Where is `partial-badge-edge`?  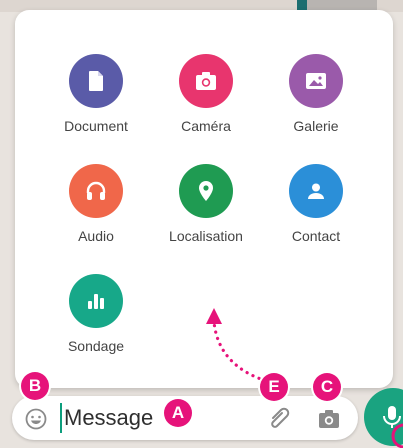
partial-badge-edge is located at coordinates (397, 435).